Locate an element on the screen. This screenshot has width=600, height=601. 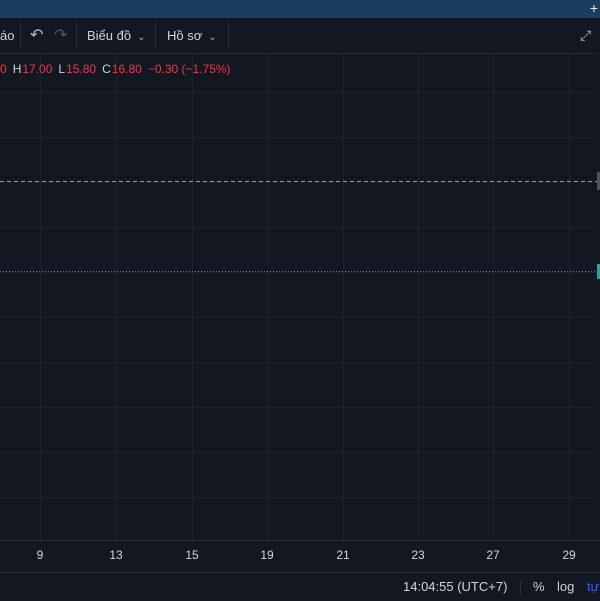
ohlc-high-value: 17.00 is located at coordinates (37, 69).